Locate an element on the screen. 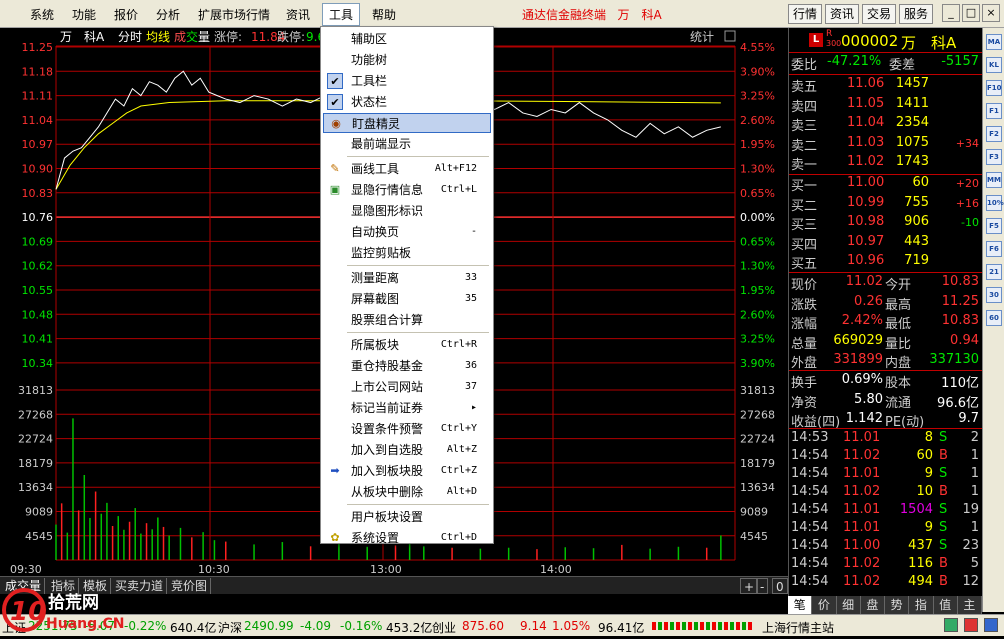 The width and height of the screenshot is (1004, 639). toolstrip-icon: F5 is located at coordinates (994, 226).